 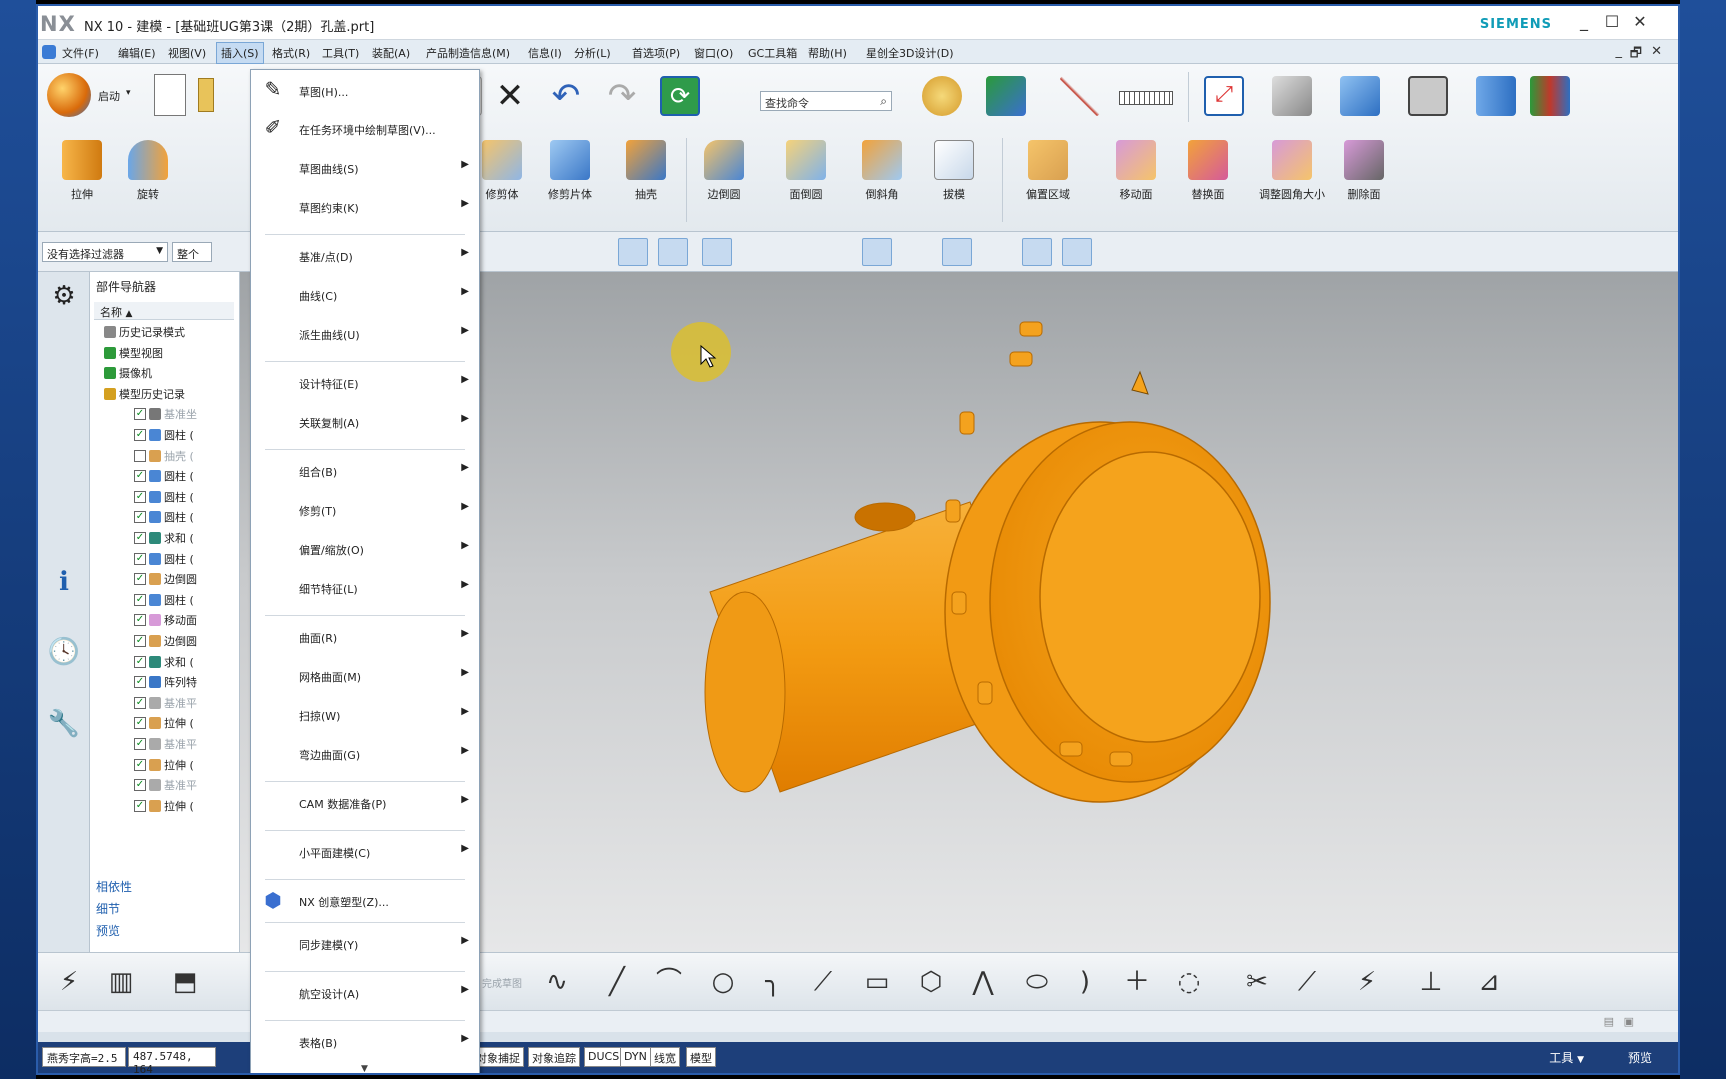 I want to click on menu-preferences: 首选项(P), so click(x=656, y=53).